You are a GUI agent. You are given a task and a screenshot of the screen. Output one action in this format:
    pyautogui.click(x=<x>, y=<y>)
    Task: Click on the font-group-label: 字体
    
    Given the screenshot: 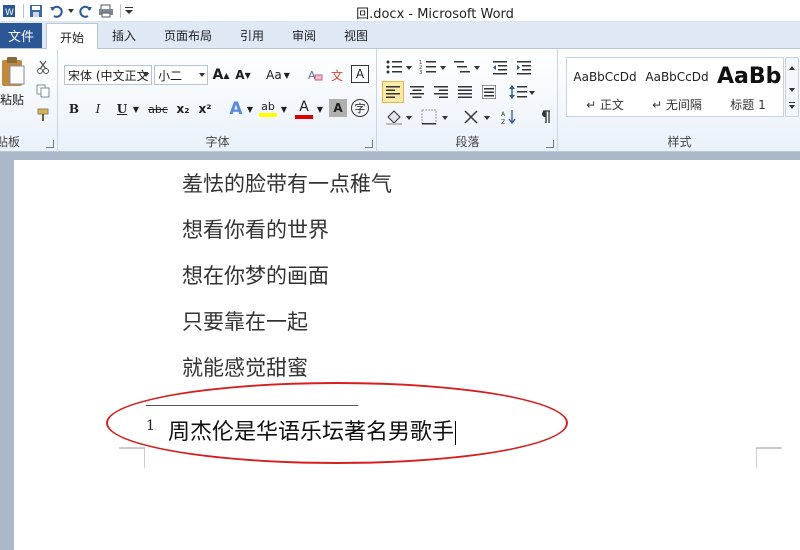 What is the action you would take?
    pyautogui.click(x=217, y=142)
    